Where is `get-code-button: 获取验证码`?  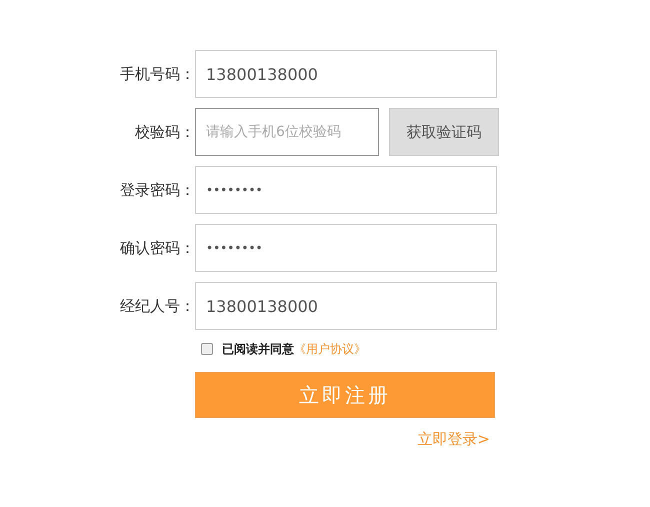
get-code-button: 获取验证码 is located at coordinates (444, 132).